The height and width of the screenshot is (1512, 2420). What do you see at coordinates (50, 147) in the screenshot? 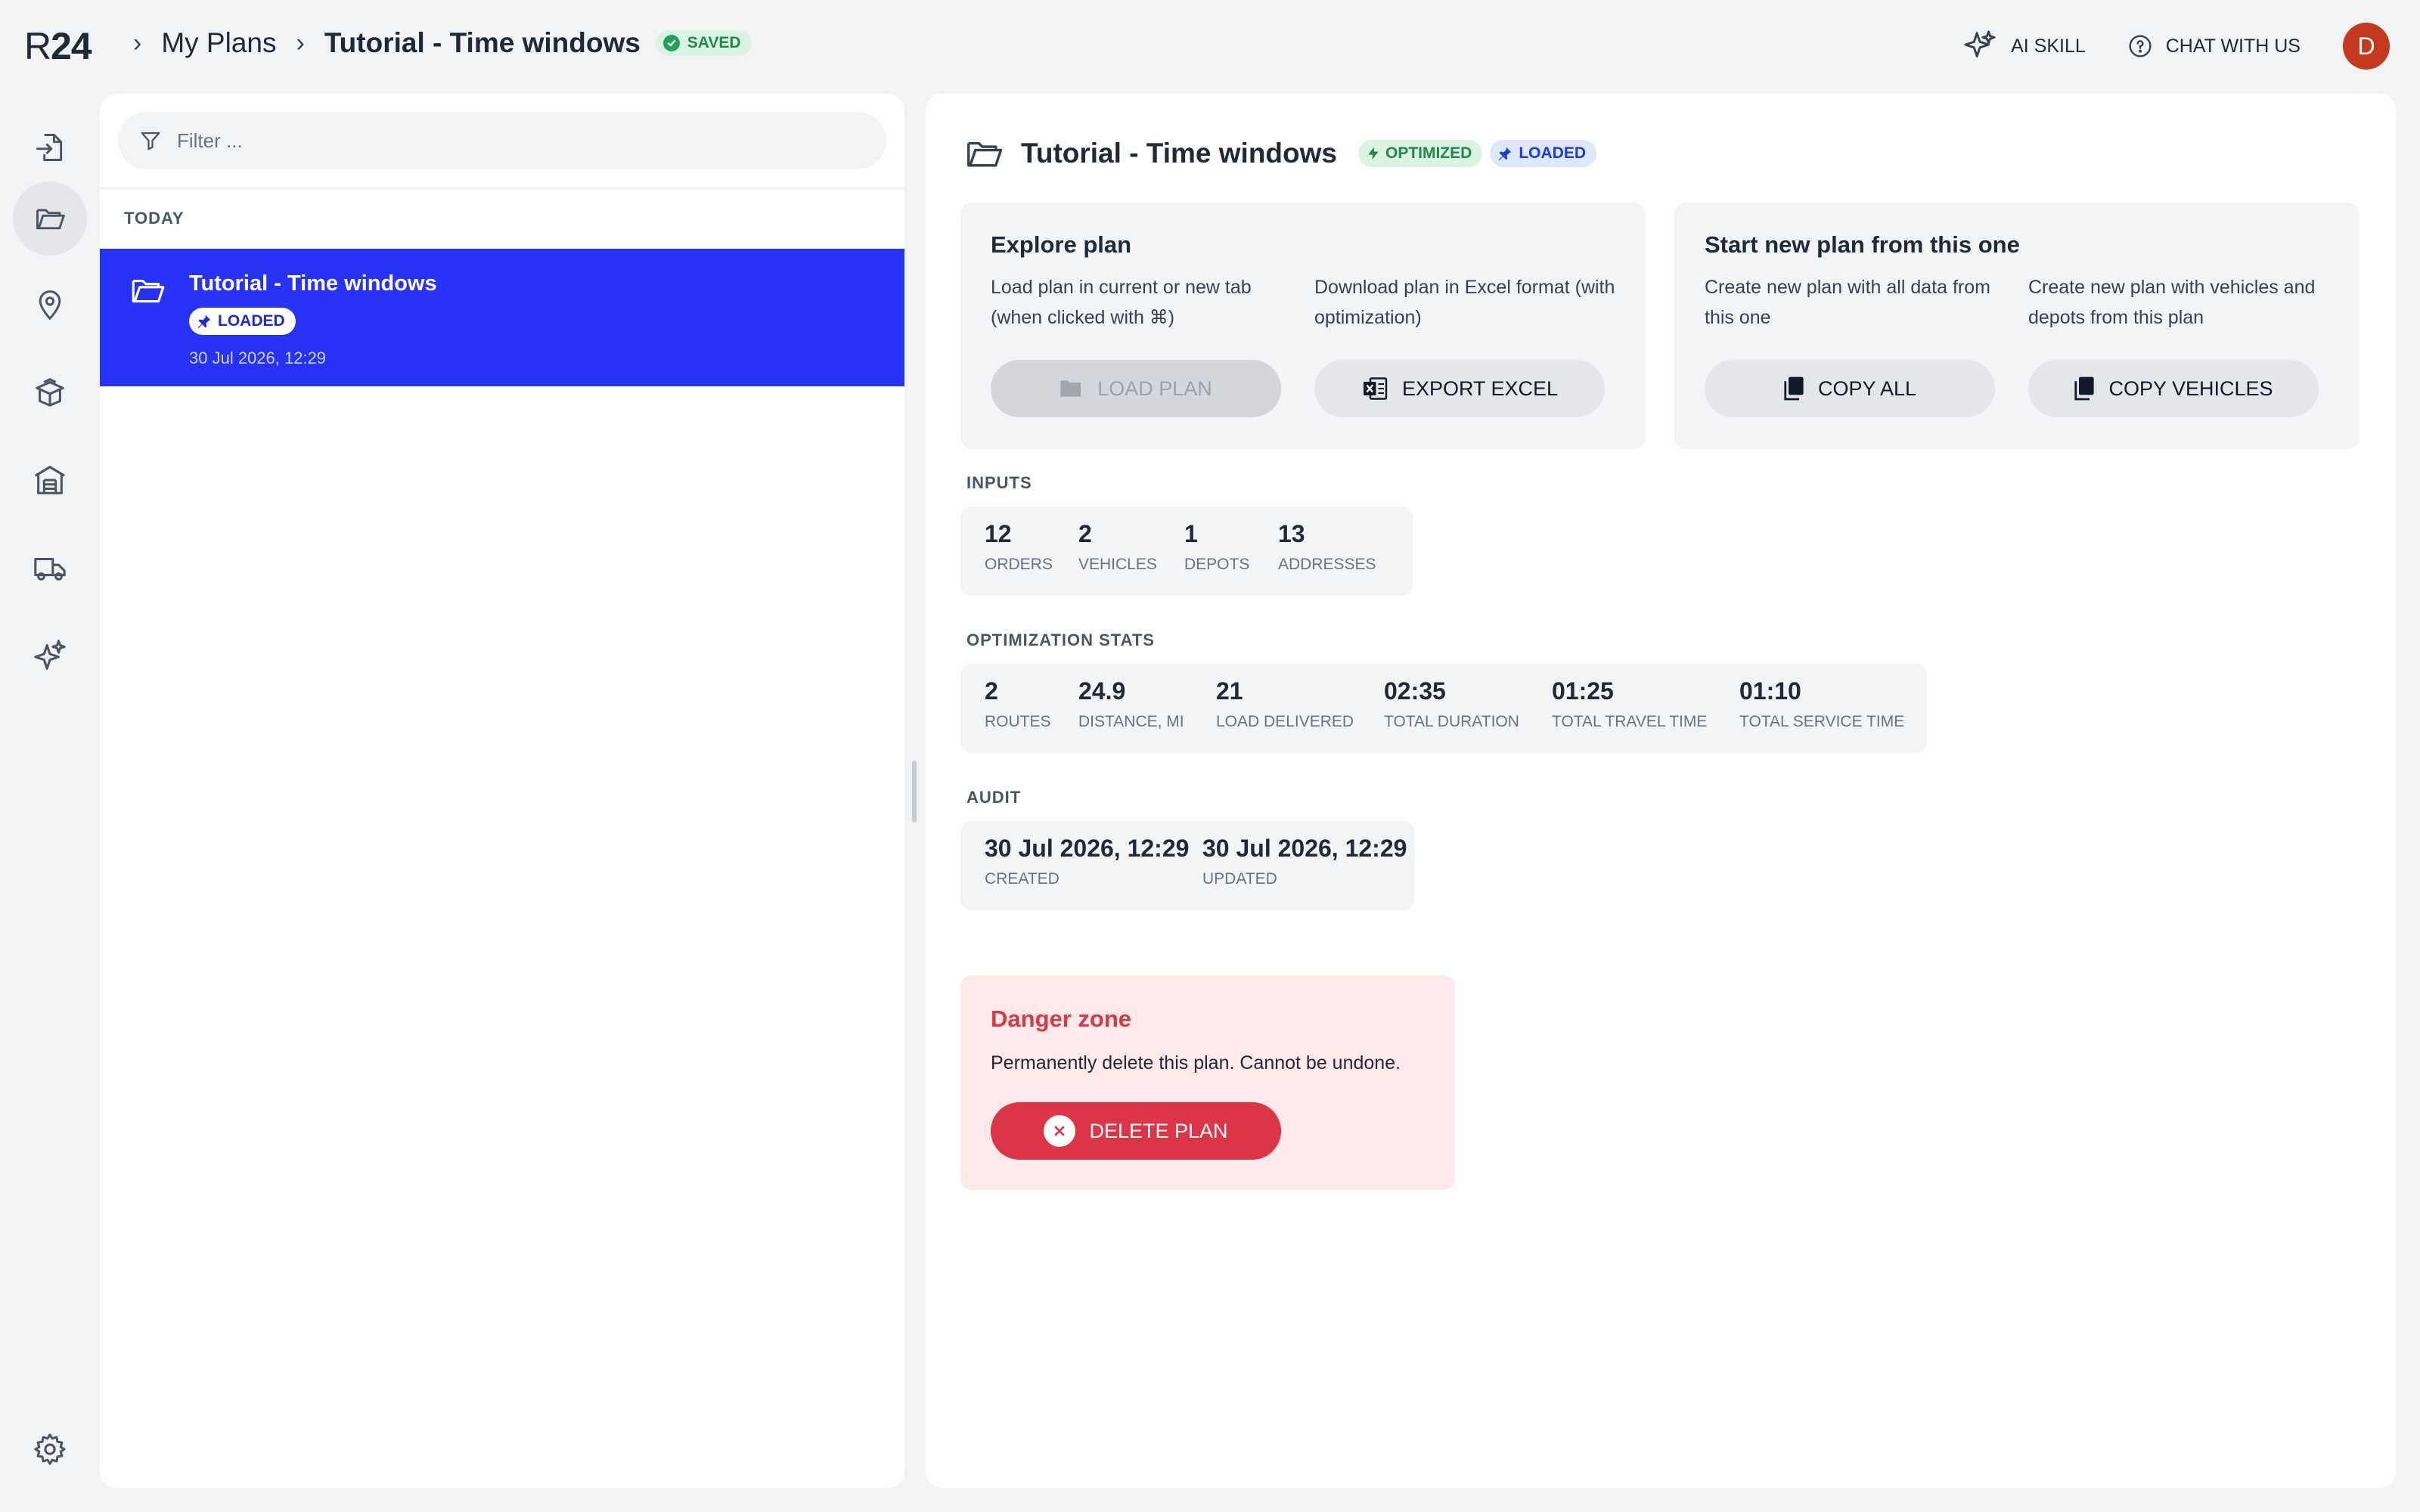
I see `sidebar-item-import` at bounding box center [50, 147].